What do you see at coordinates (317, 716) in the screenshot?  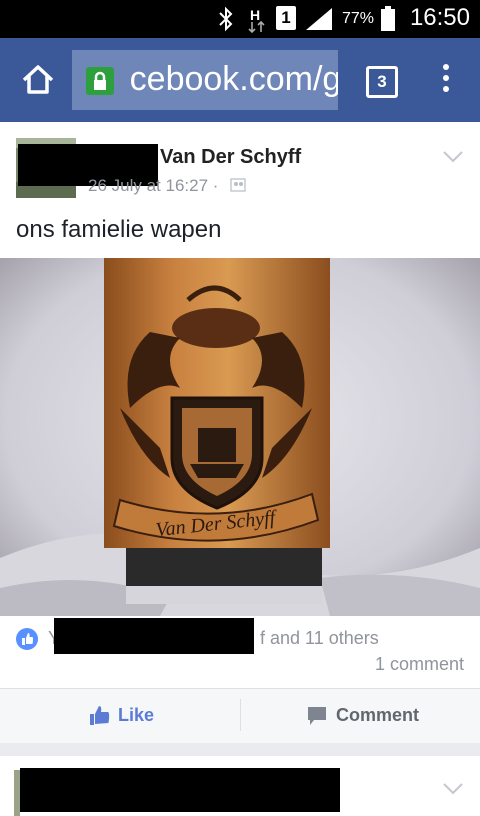 I see `comment-icon` at bounding box center [317, 716].